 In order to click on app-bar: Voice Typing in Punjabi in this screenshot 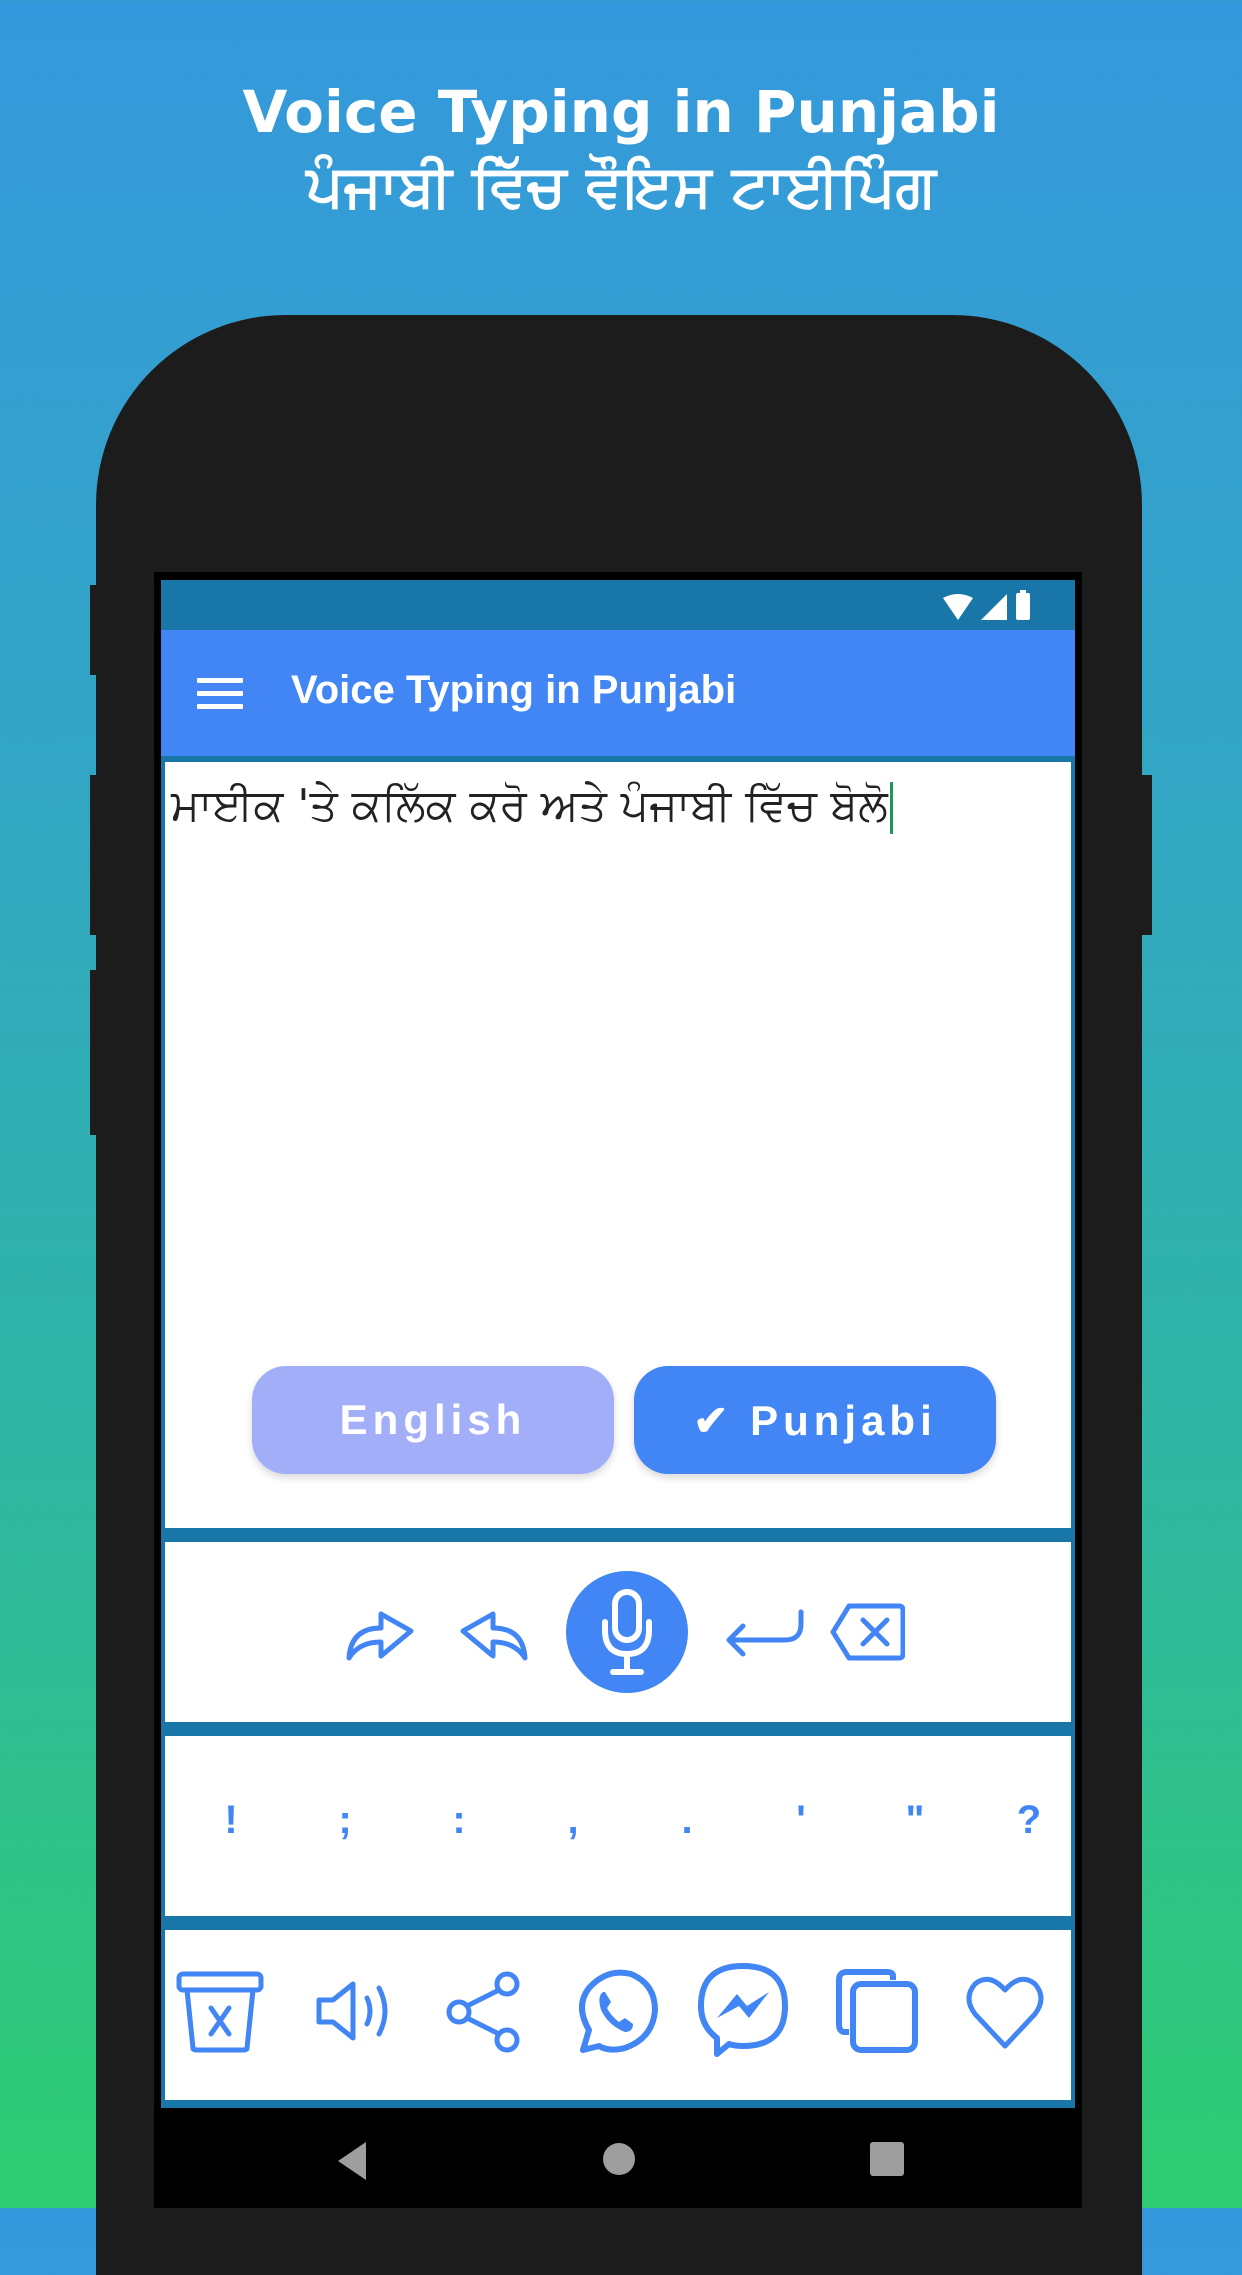, I will do `click(618, 693)`.